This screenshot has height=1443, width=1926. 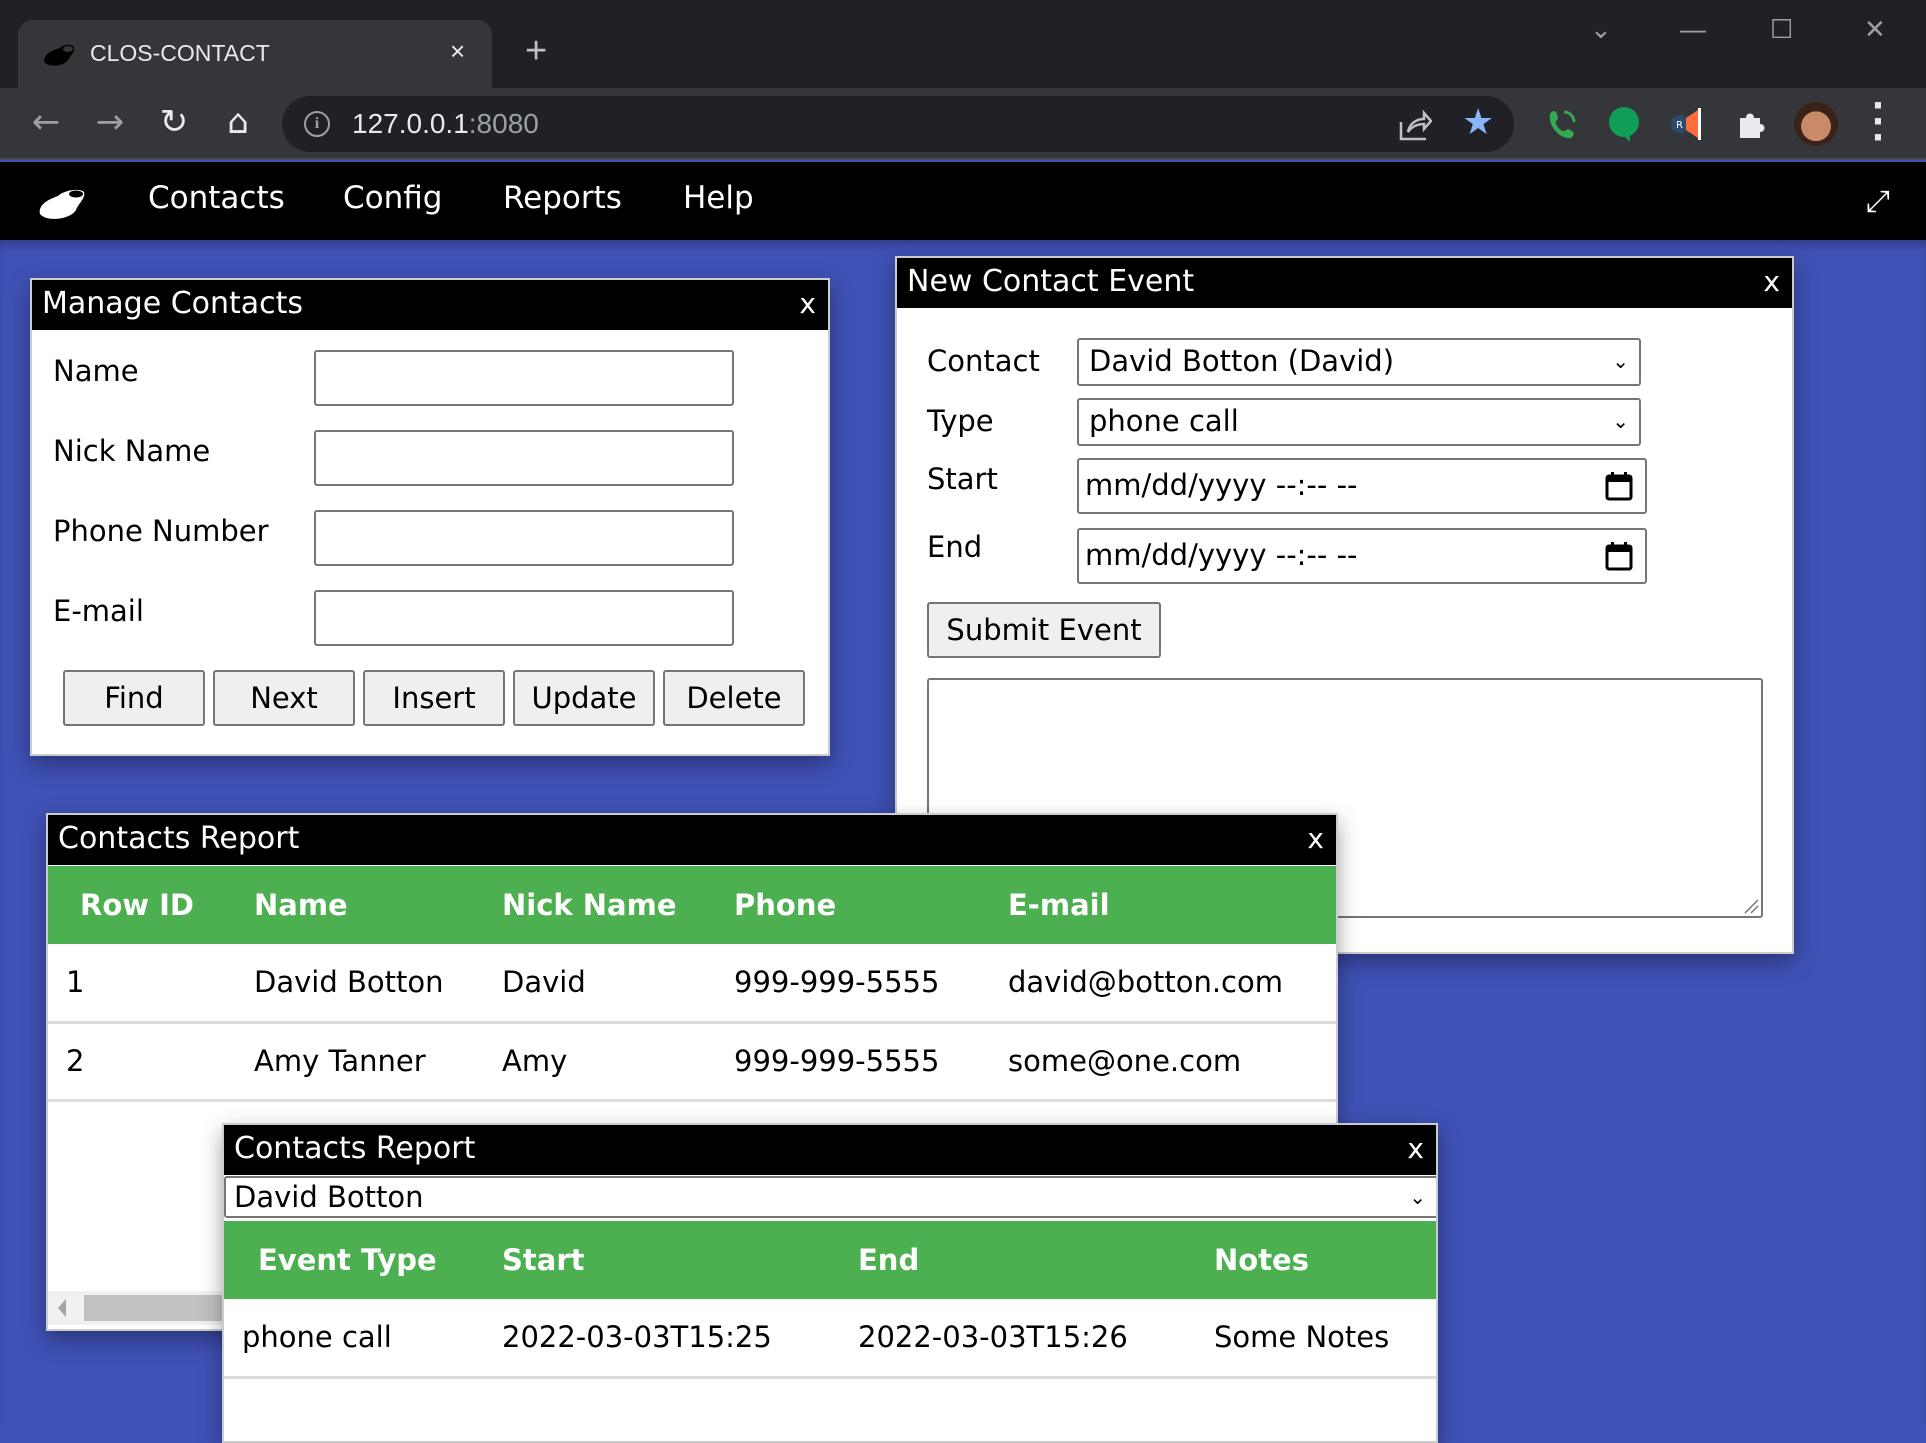 I want to click on panel-title-bar: Manage Contacts x, so click(x=430, y=305).